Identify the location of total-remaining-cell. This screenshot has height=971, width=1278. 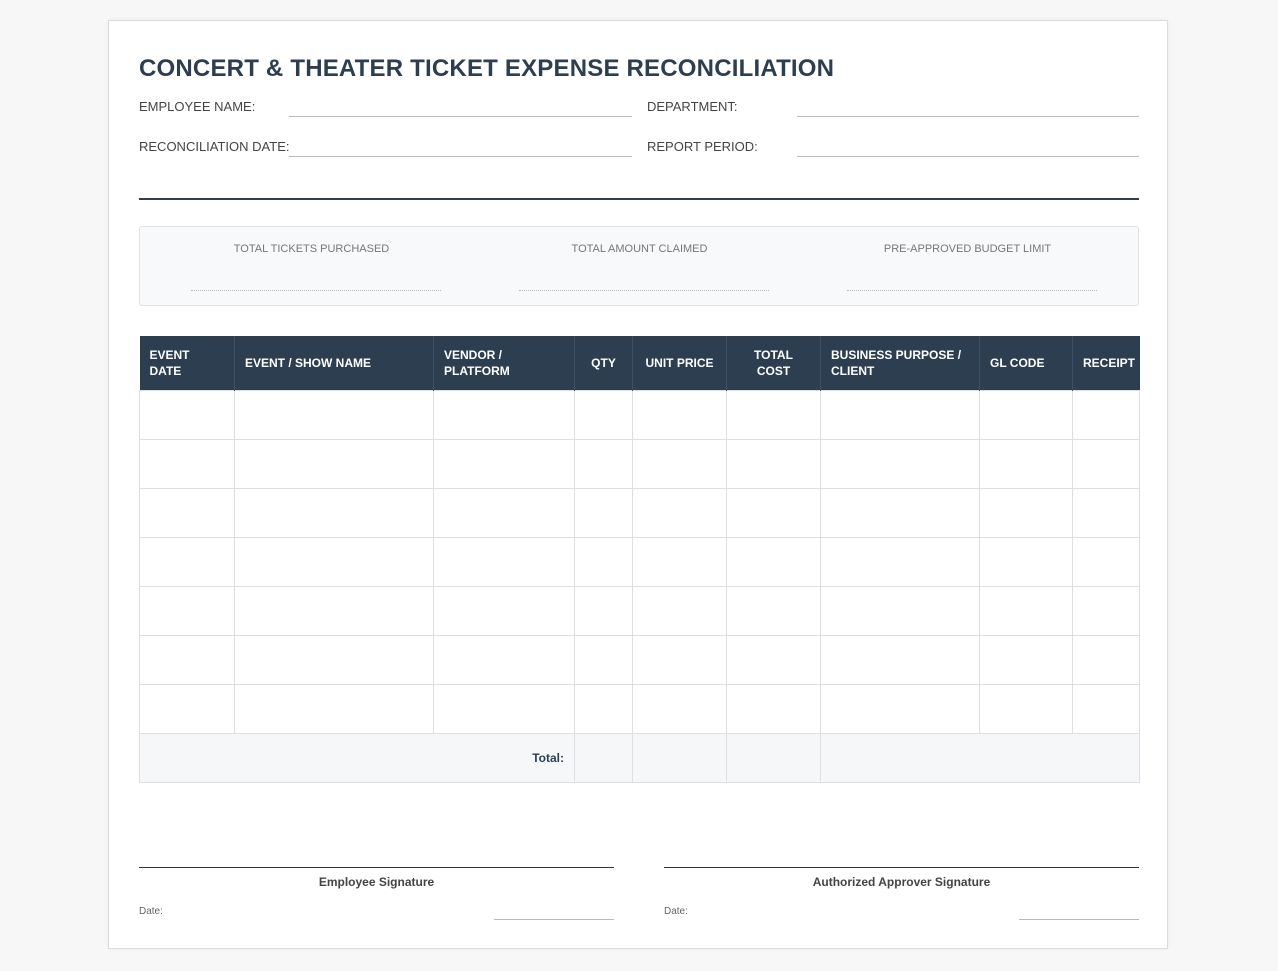
(980, 757).